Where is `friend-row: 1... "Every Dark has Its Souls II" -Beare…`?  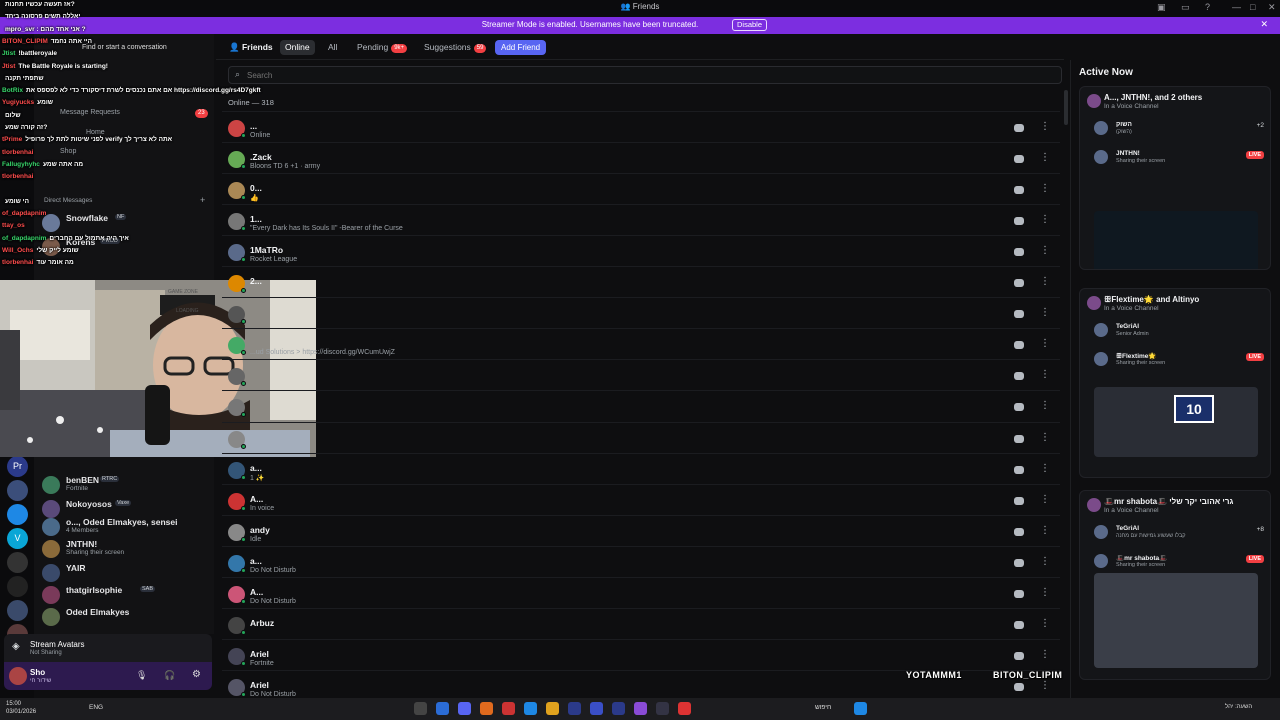
friend-row: 1... "Every Dark has Its Souls II" -Beare… is located at coordinates (641, 219).